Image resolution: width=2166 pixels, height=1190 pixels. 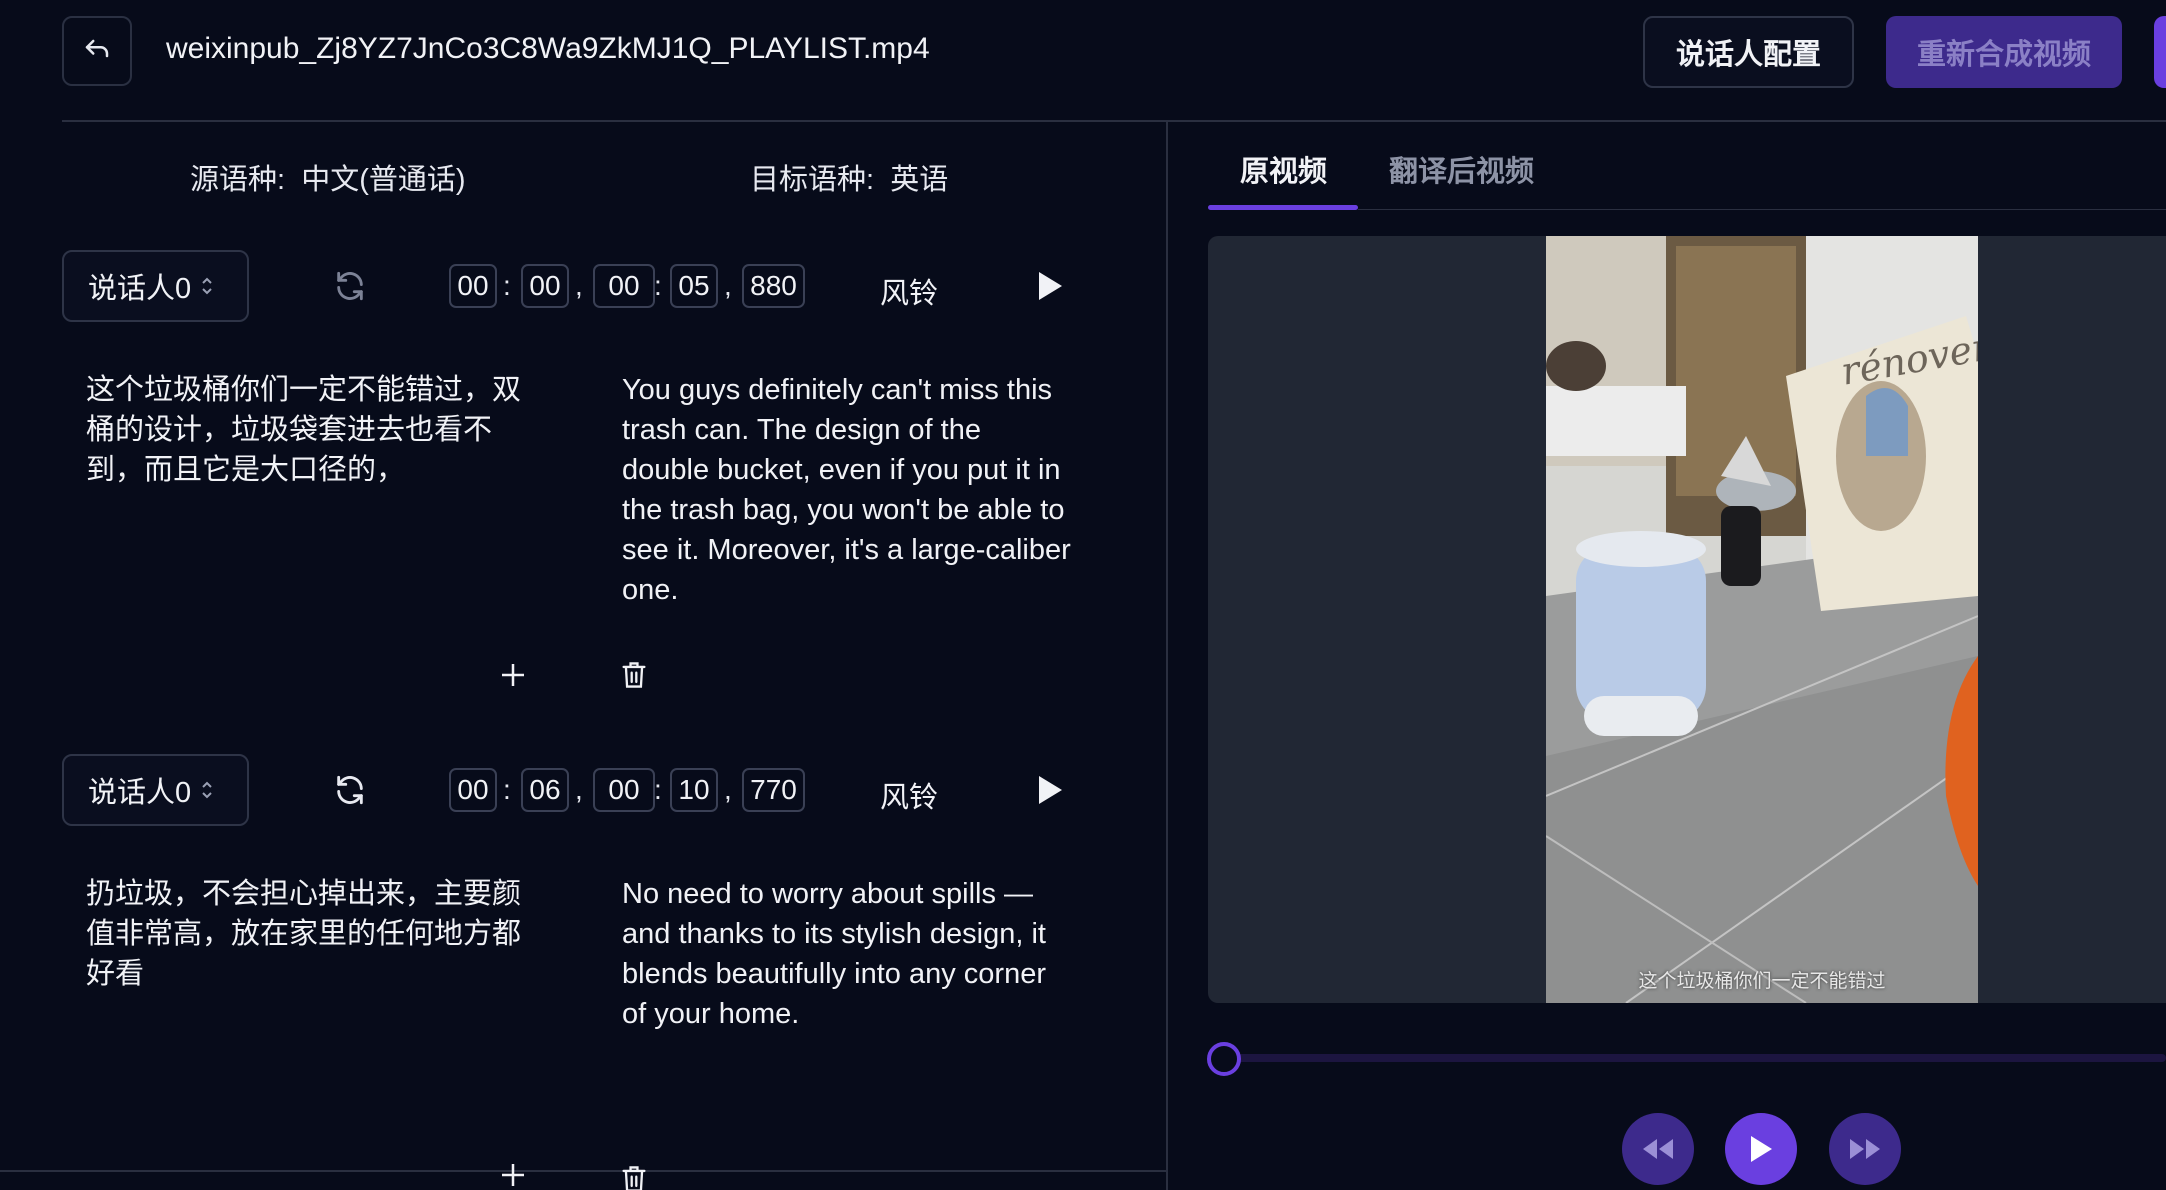 I want to click on tab-original-video: 原视频, so click(x=1283, y=169).